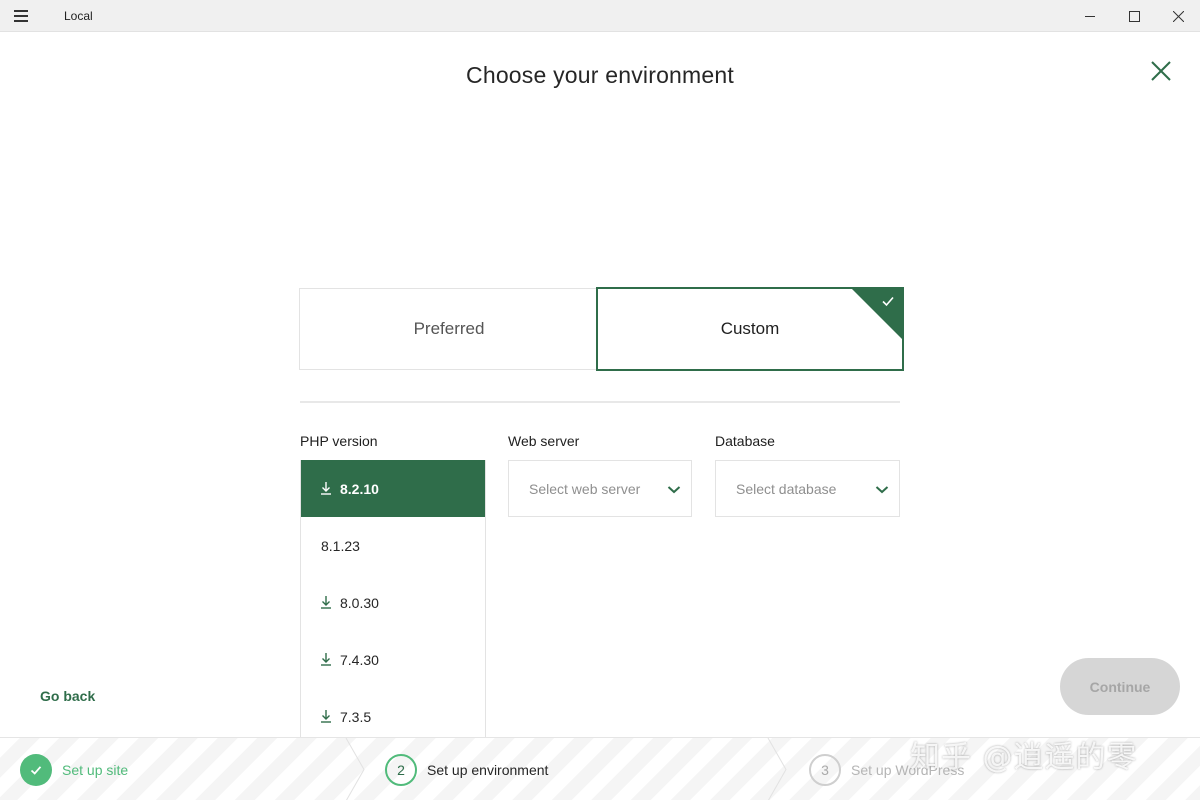 This screenshot has width=1200, height=800. Describe the element at coordinates (359, 488) in the screenshot. I see `php-version-label: 8.2.10` at that location.